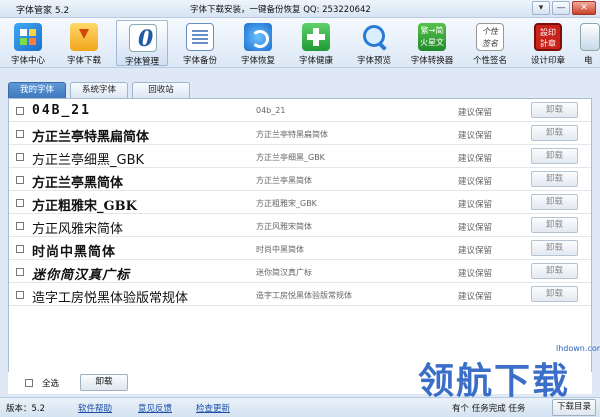 This screenshot has width=600, height=417. I want to click on tool-label: 字体恢复, so click(257, 61).